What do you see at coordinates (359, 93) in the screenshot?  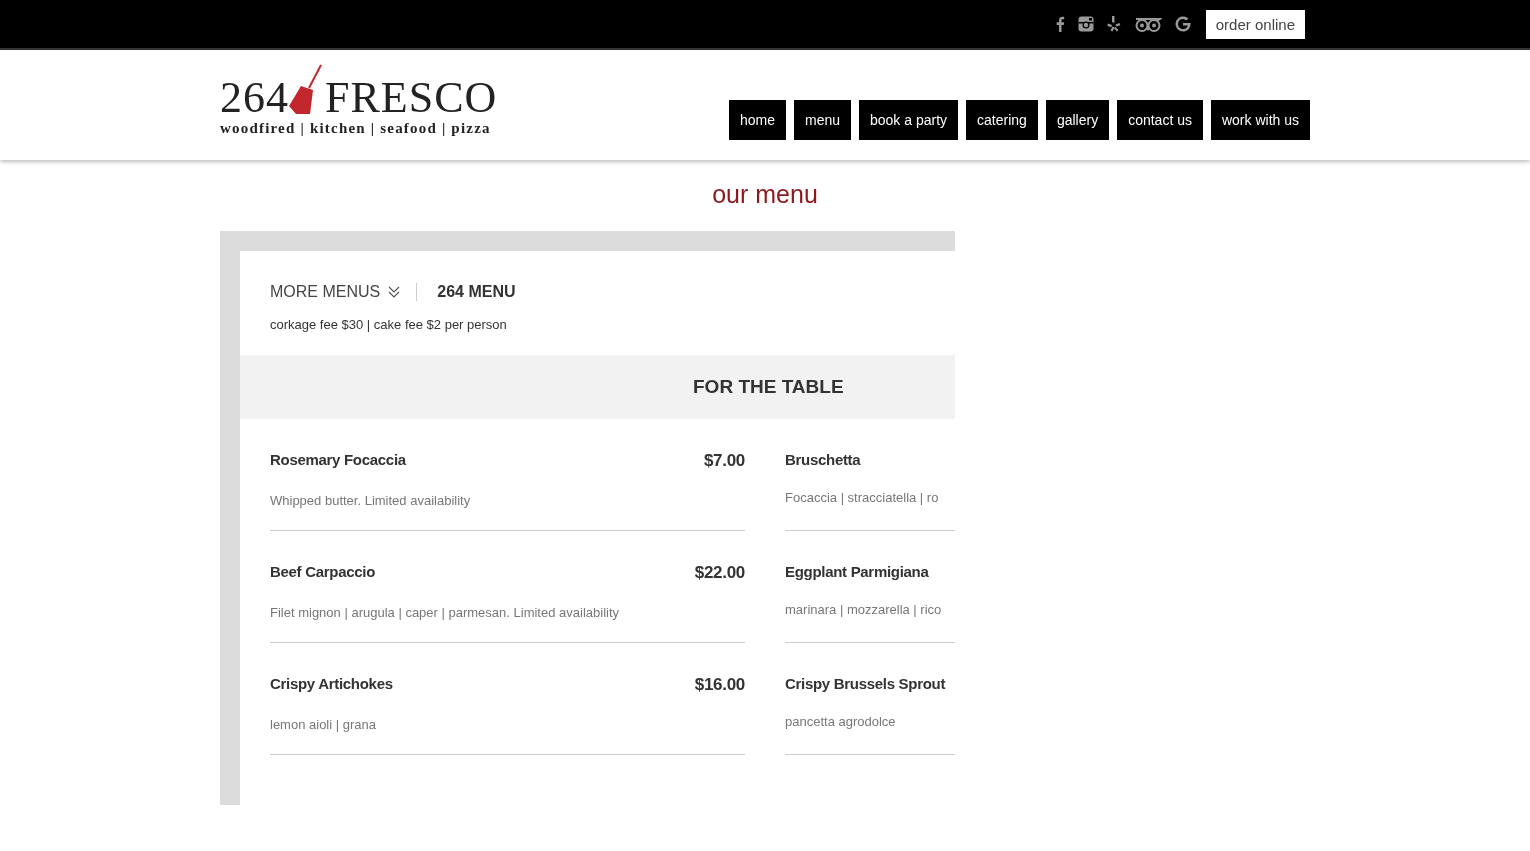 I see `logo: 264 FRESCO woodfired | kitchen | seafood | pizza` at bounding box center [359, 93].